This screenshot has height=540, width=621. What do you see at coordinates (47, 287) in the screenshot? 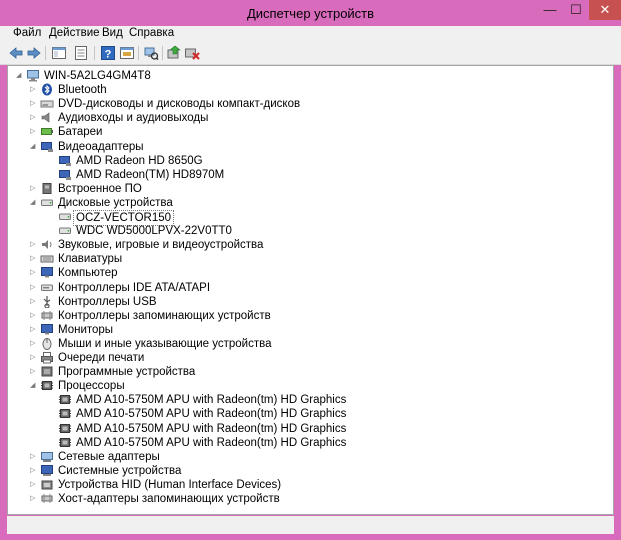
I see `ide-controller-icon` at bounding box center [47, 287].